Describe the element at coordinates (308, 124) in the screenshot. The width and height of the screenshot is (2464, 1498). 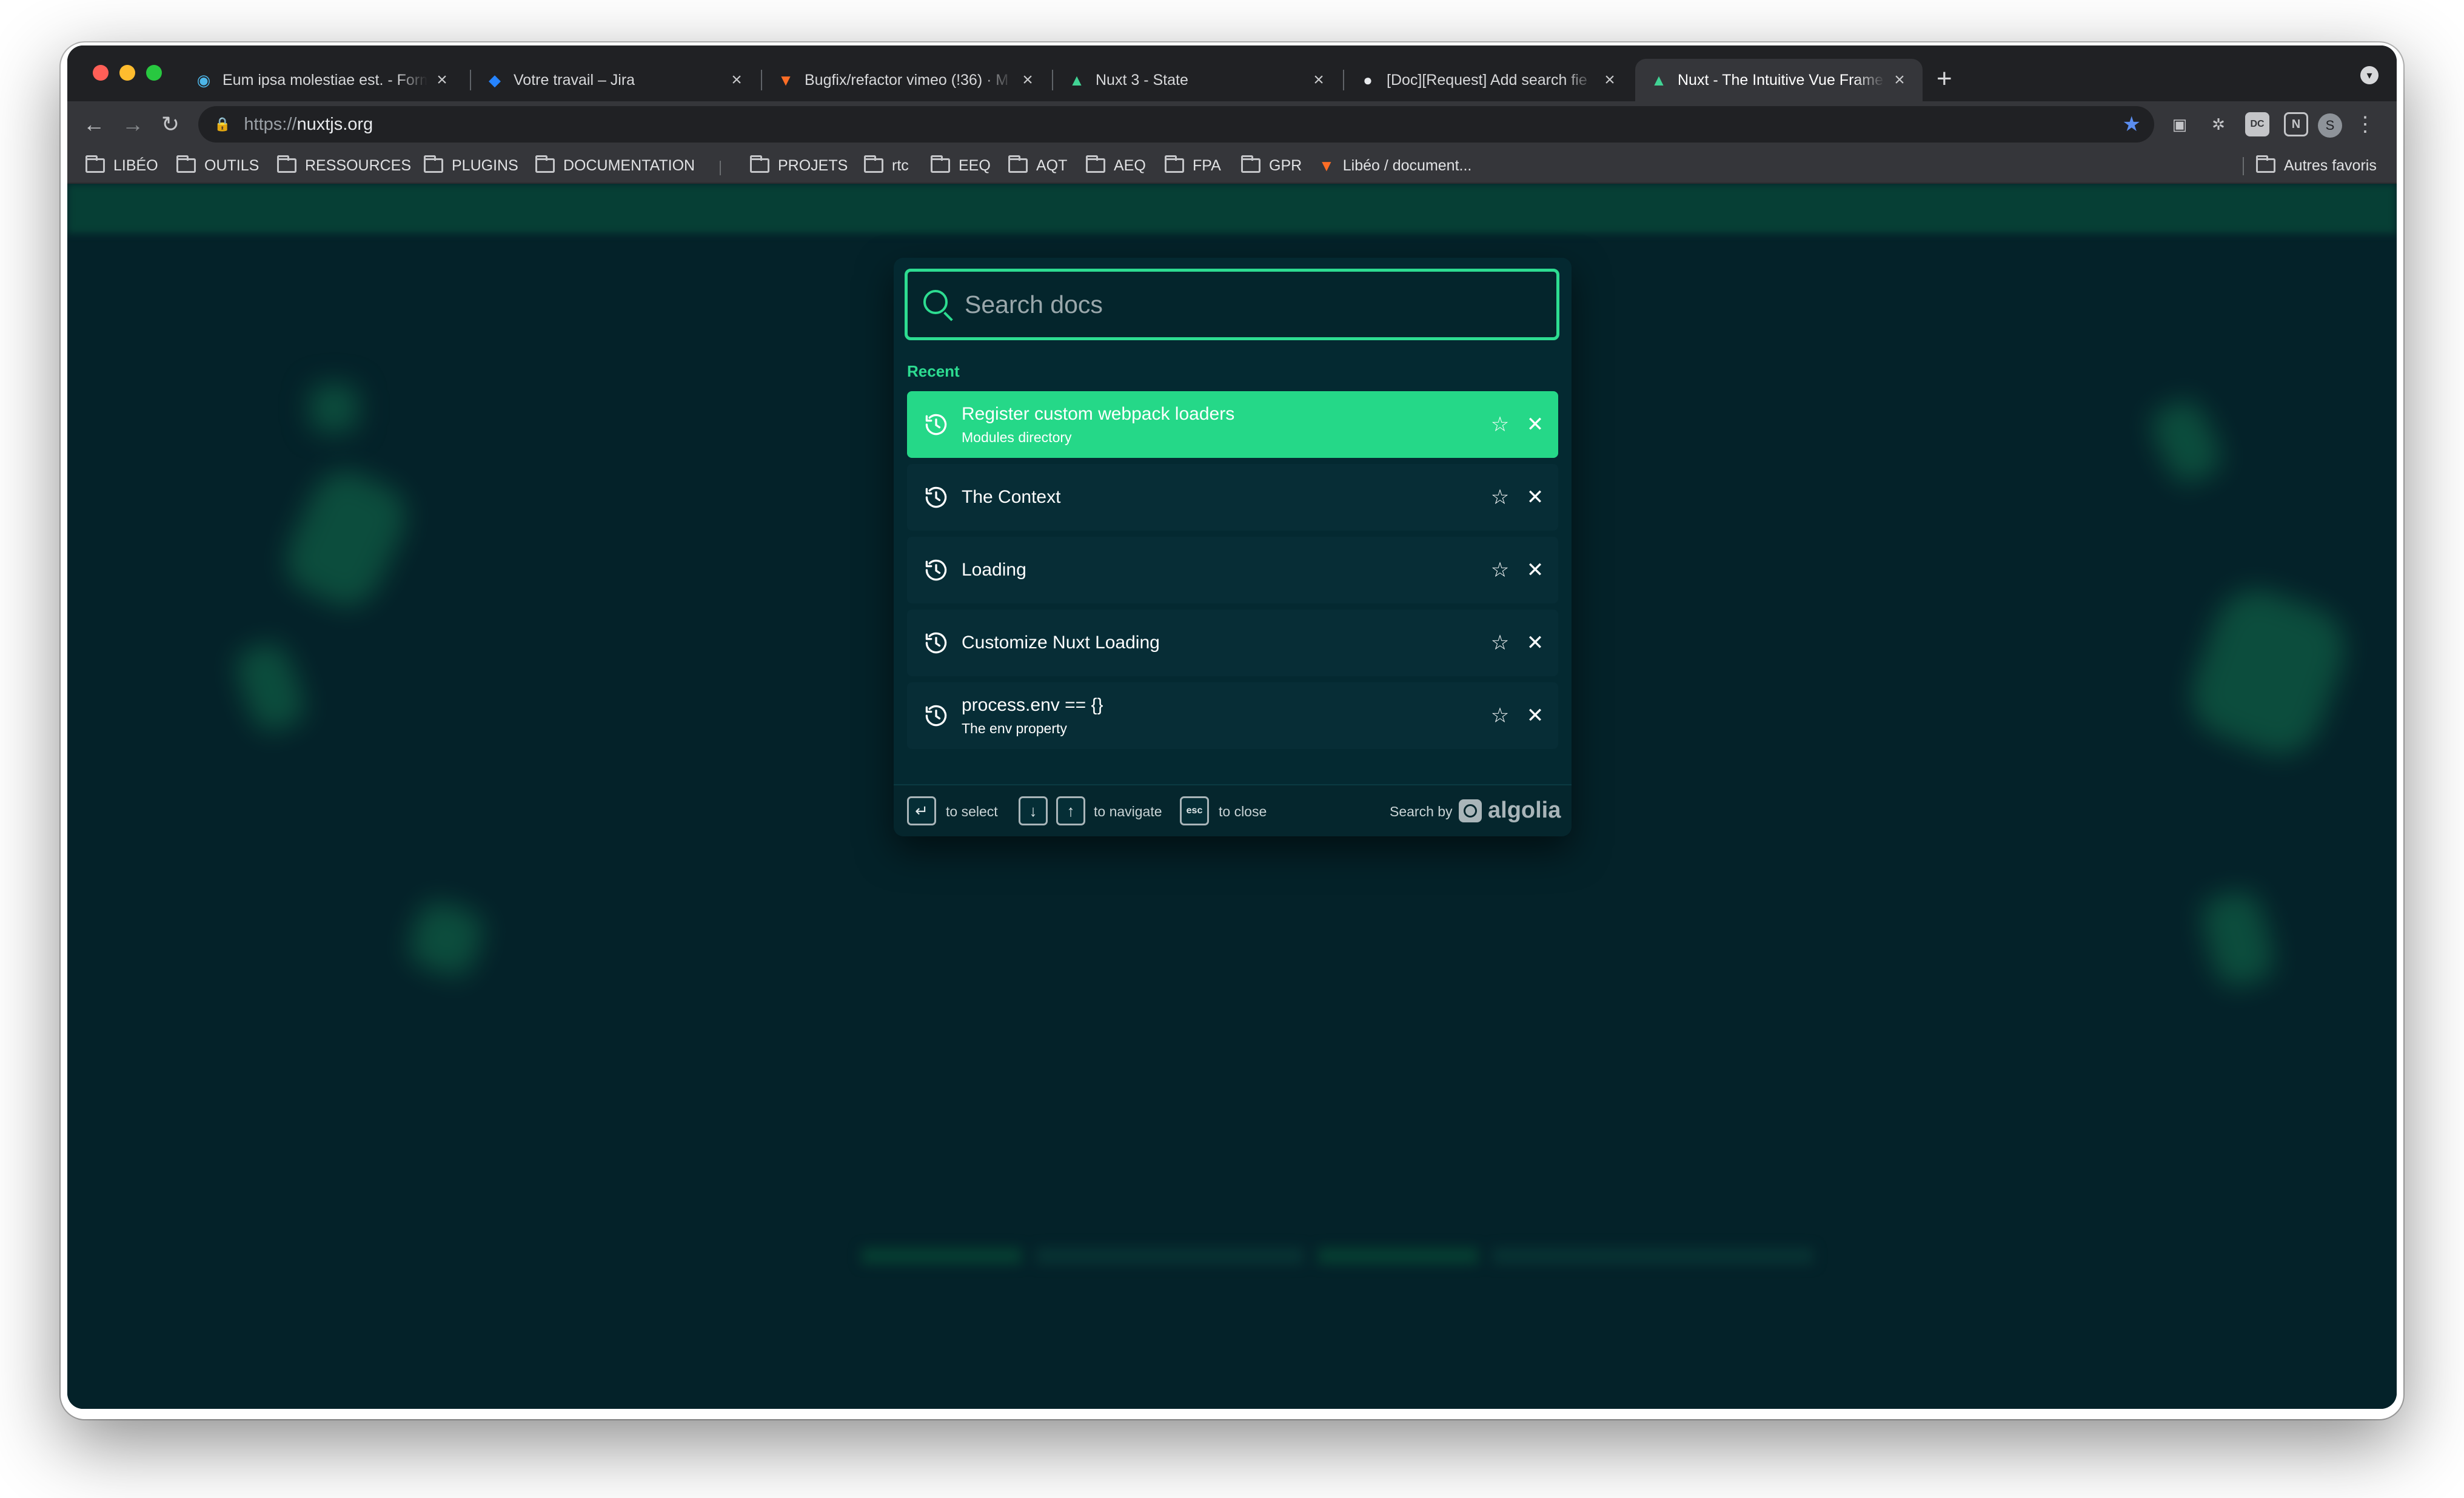
I see `url-text: https://nuxtjs.org` at that location.